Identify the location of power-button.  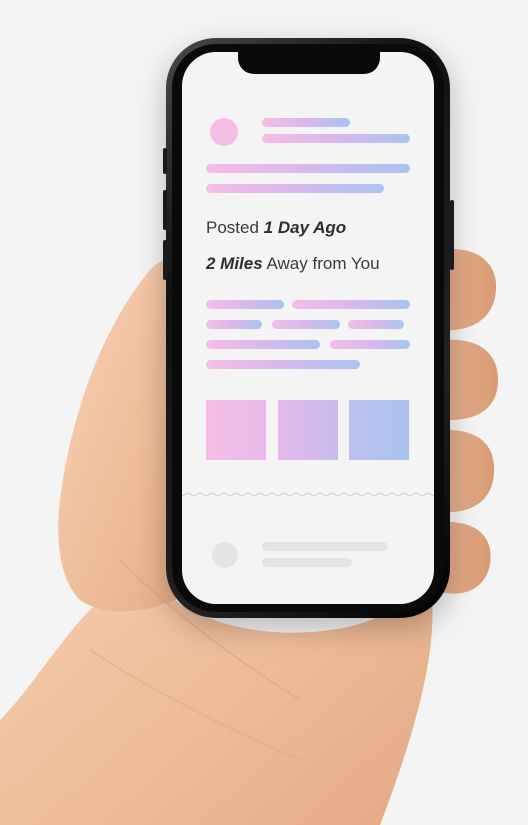
(452, 235).